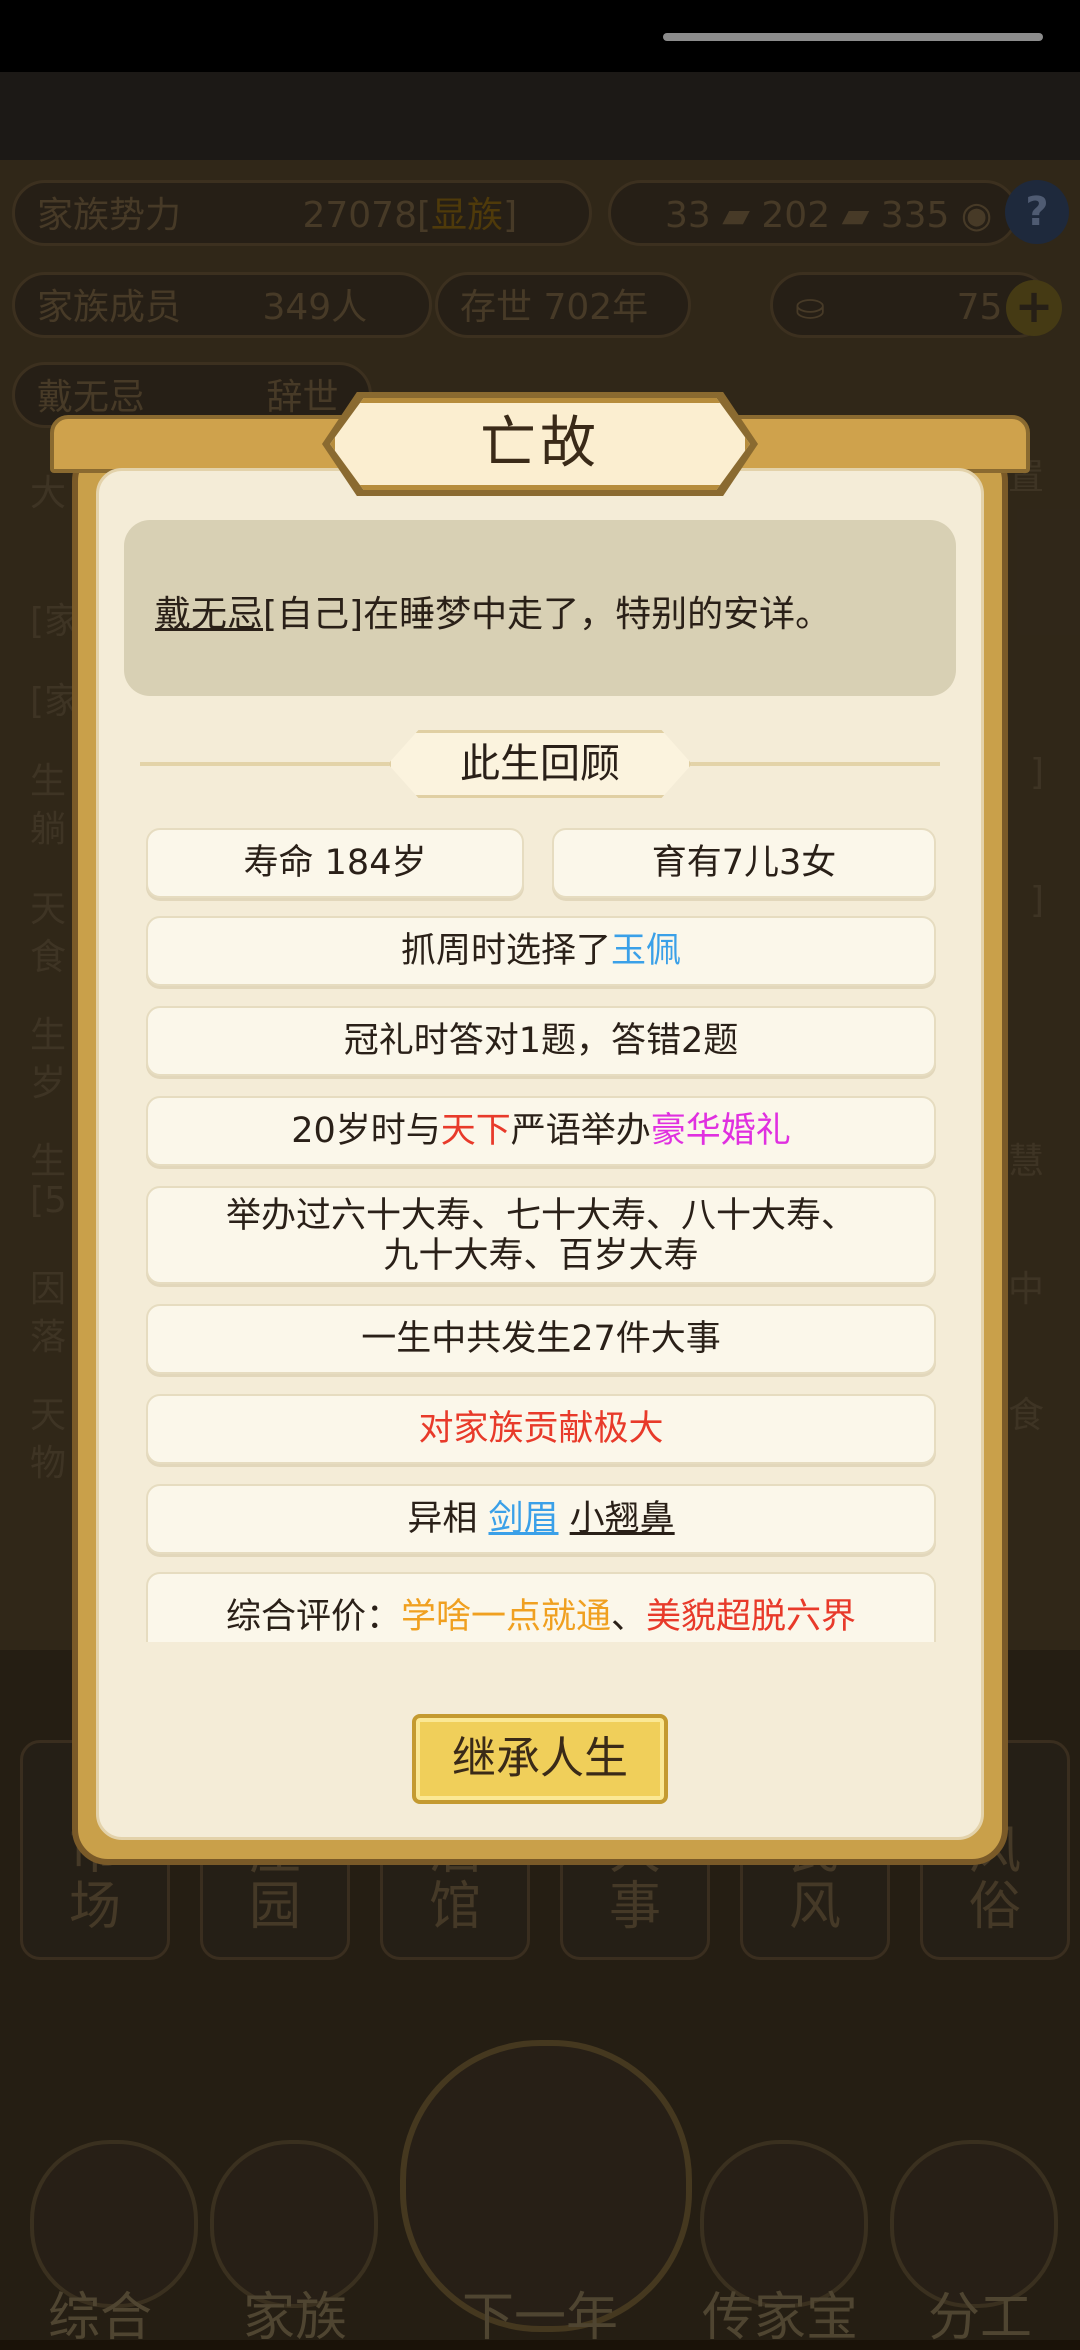  What do you see at coordinates (646, 951) in the screenshot?
I see `zhuazhou-item: 玉佩` at bounding box center [646, 951].